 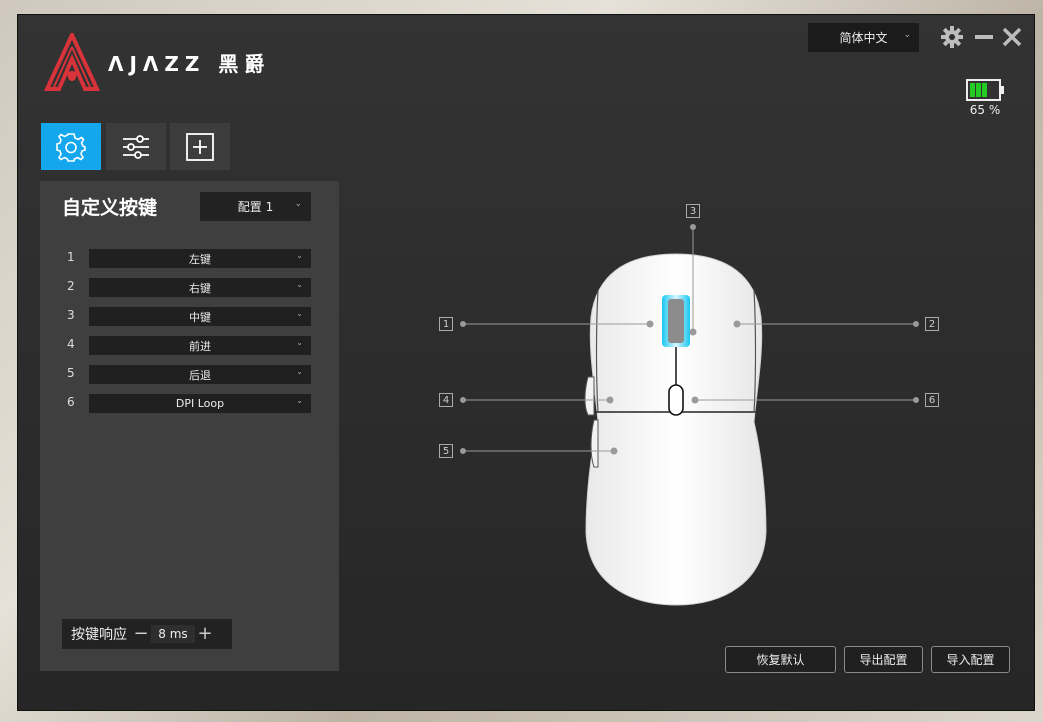 I want to click on language-select: 简体中文 ⌄, so click(x=863, y=37).